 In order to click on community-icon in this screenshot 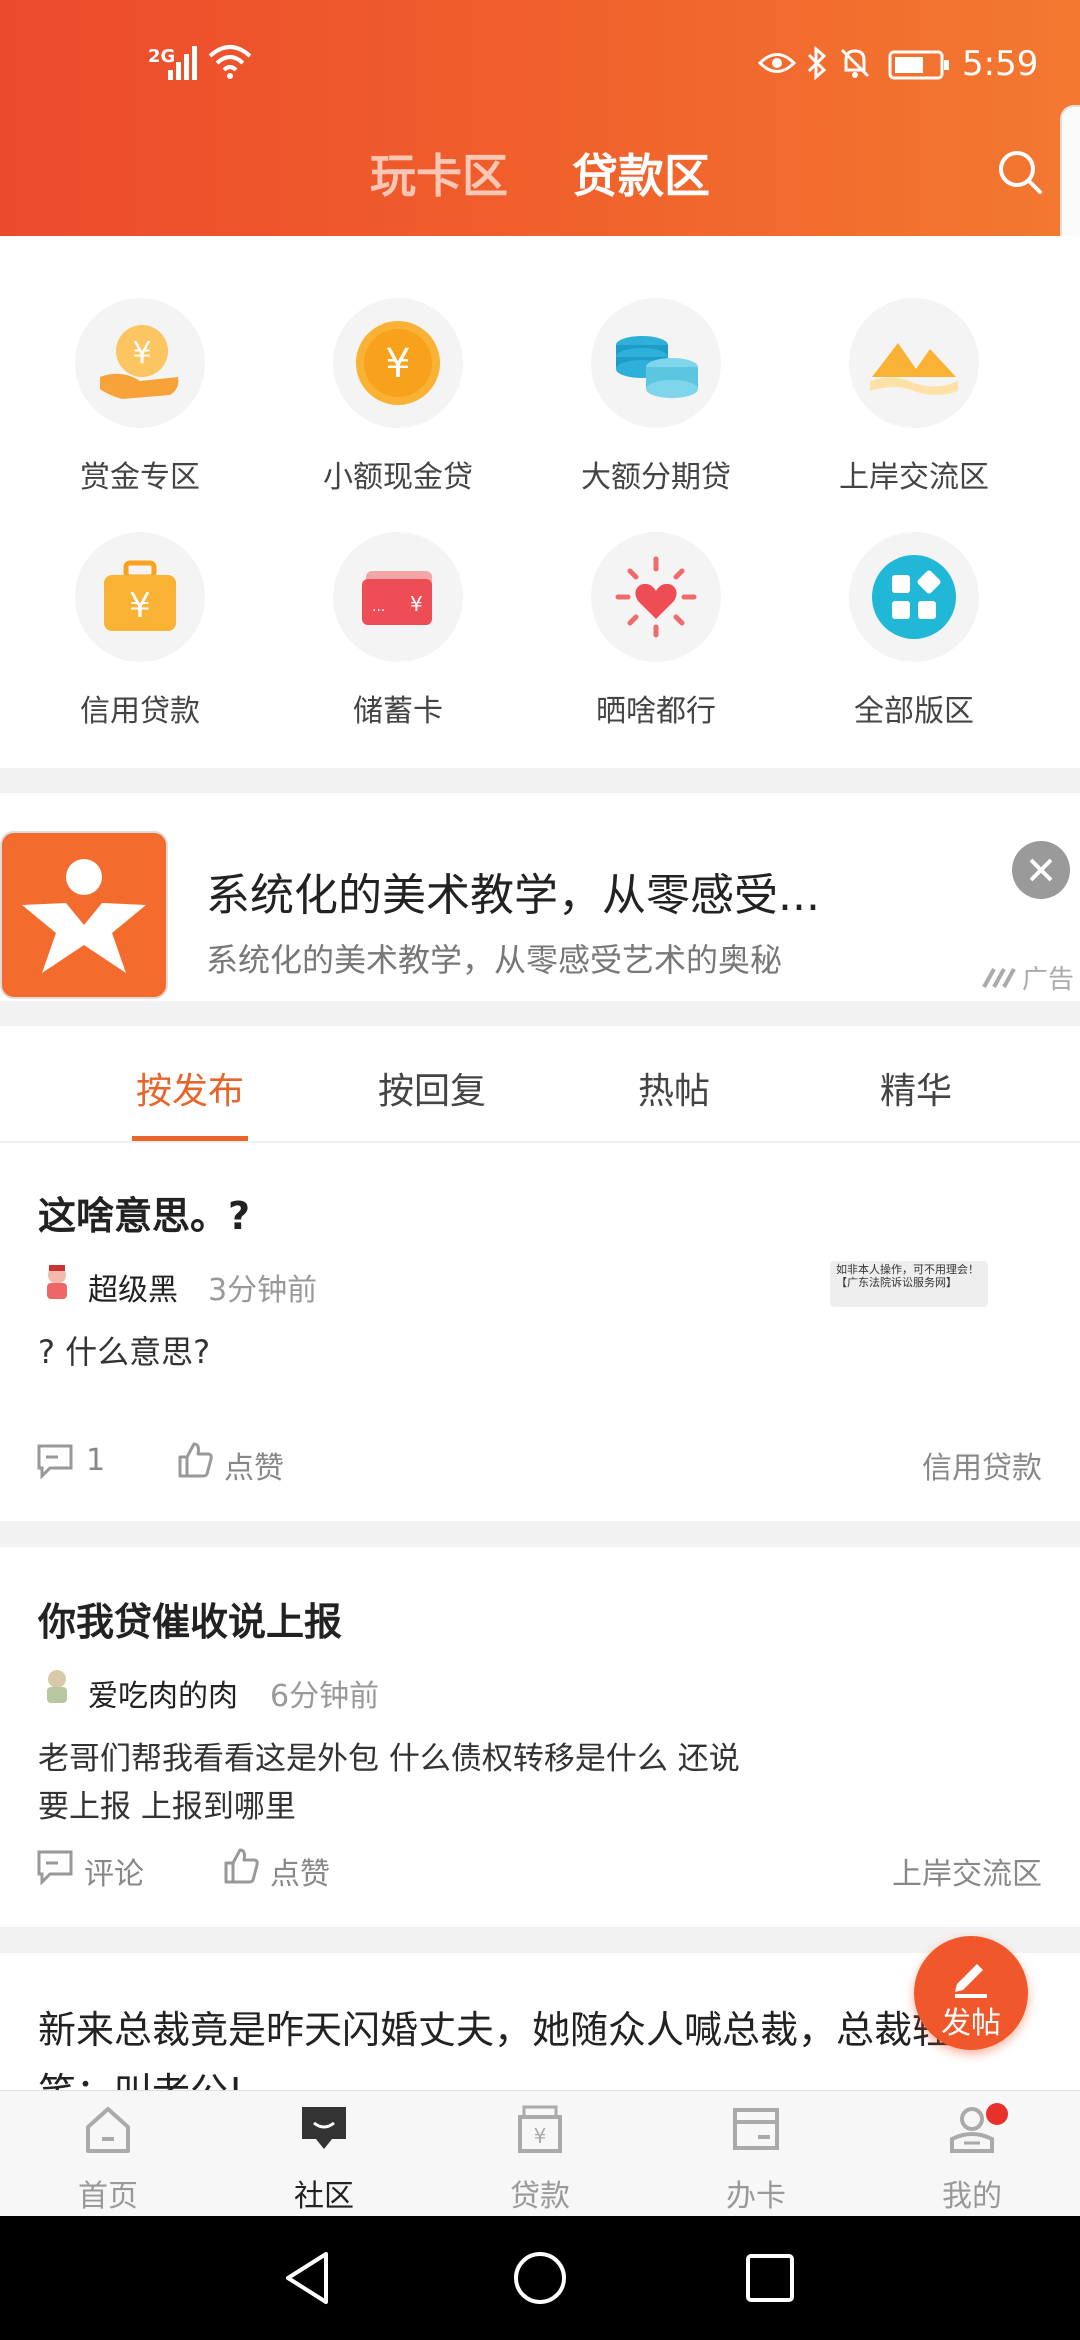, I will do `click(324, 2128)`.